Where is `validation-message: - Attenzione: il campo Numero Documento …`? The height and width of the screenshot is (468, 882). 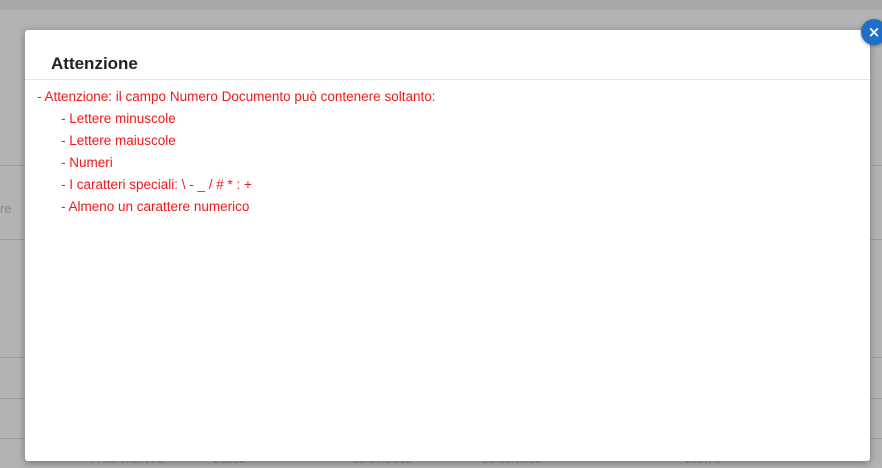
validation-message: - Attenzione: il campo Numero Documento … is located at coordinates (236, 96).